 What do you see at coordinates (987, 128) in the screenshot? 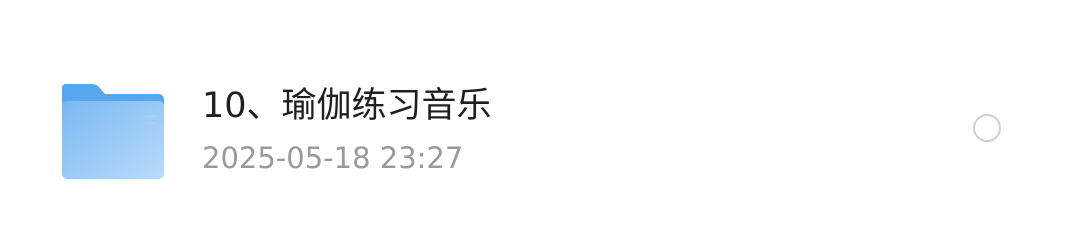
I see `select-radio-button` at bounding box center [987, 128].